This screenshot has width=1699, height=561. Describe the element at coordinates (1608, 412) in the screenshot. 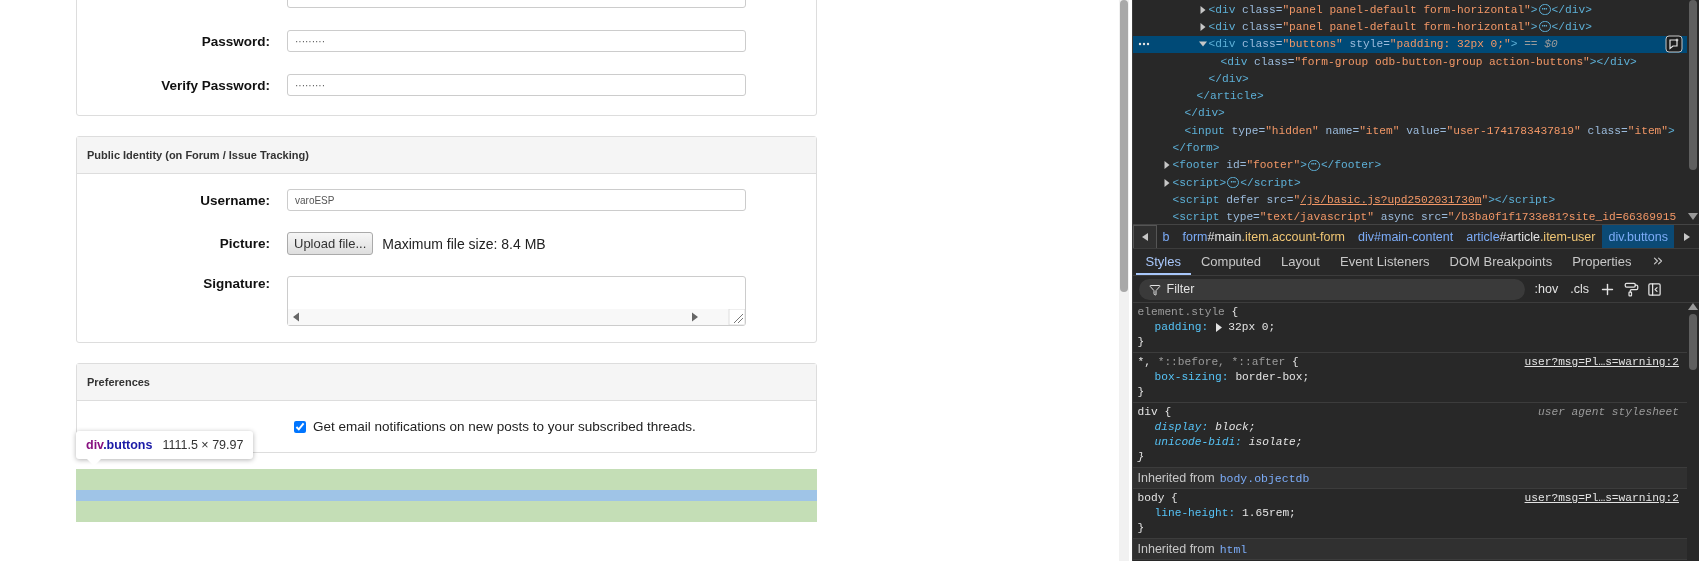

I see `stylesheet-note: user agent stylesheet` at that location.